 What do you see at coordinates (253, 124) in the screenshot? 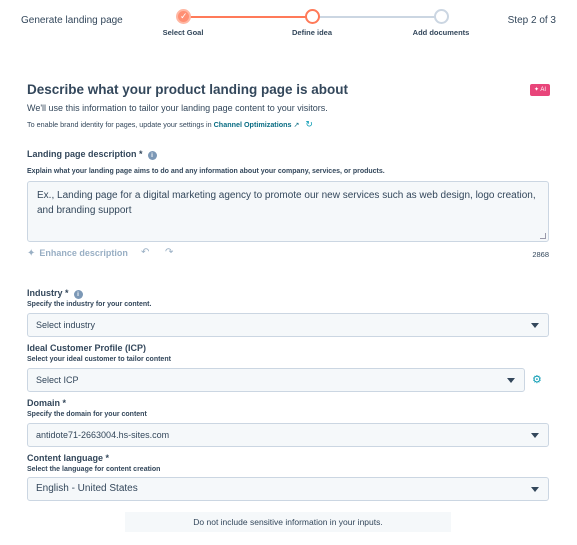
I see `channel-optimizations-link: Channel Optimizations` at bounding box center [253, 124].